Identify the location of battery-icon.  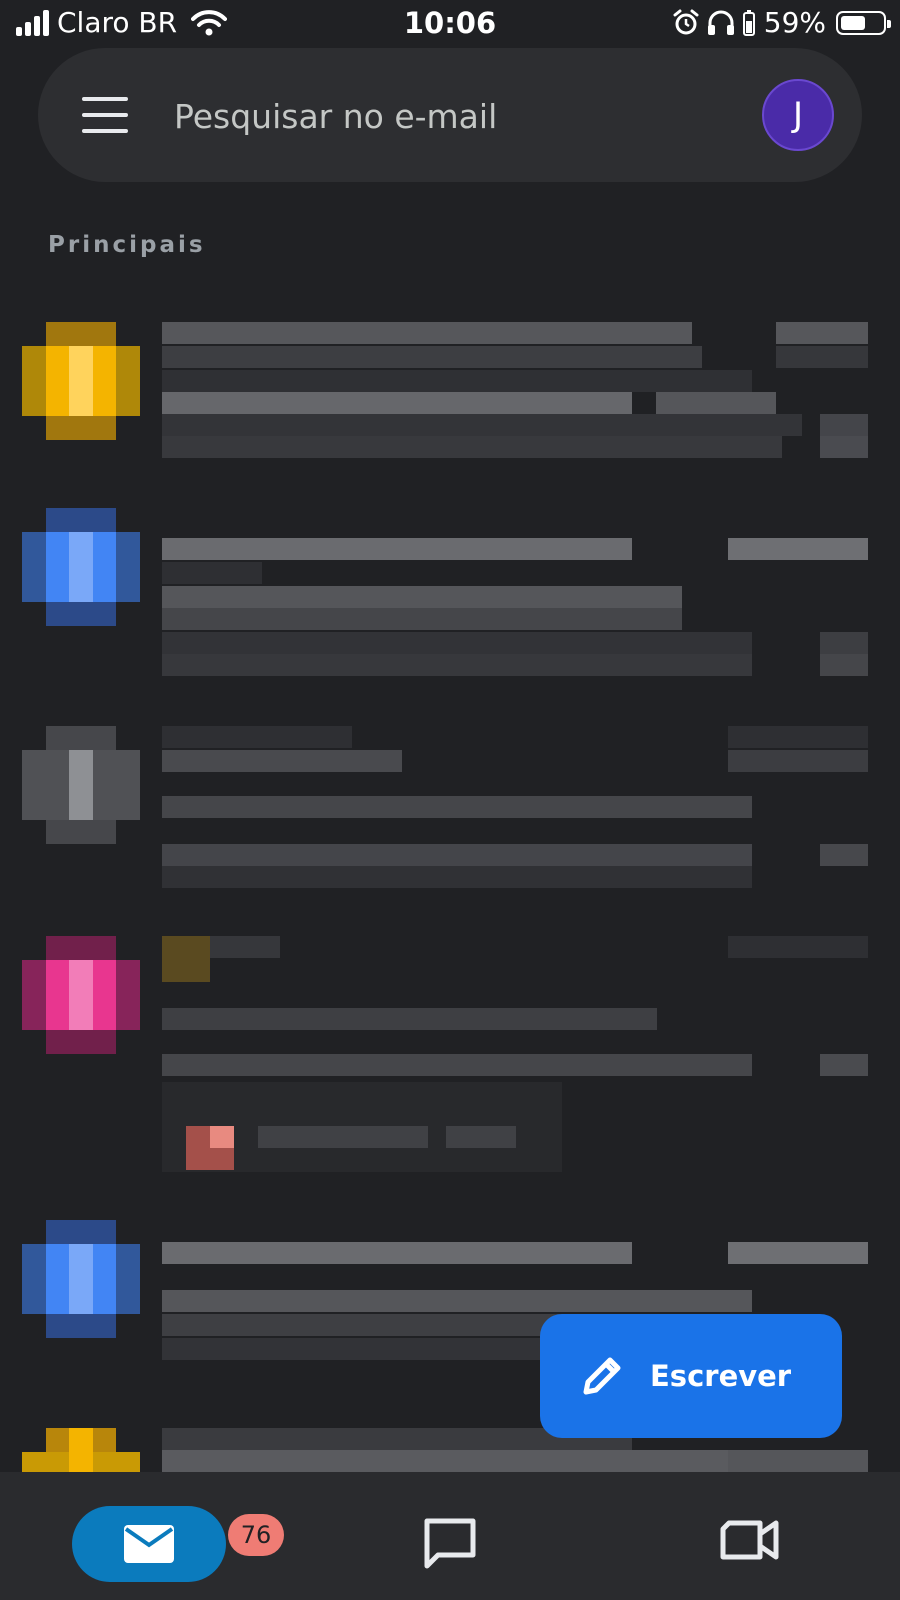
(863, 22).